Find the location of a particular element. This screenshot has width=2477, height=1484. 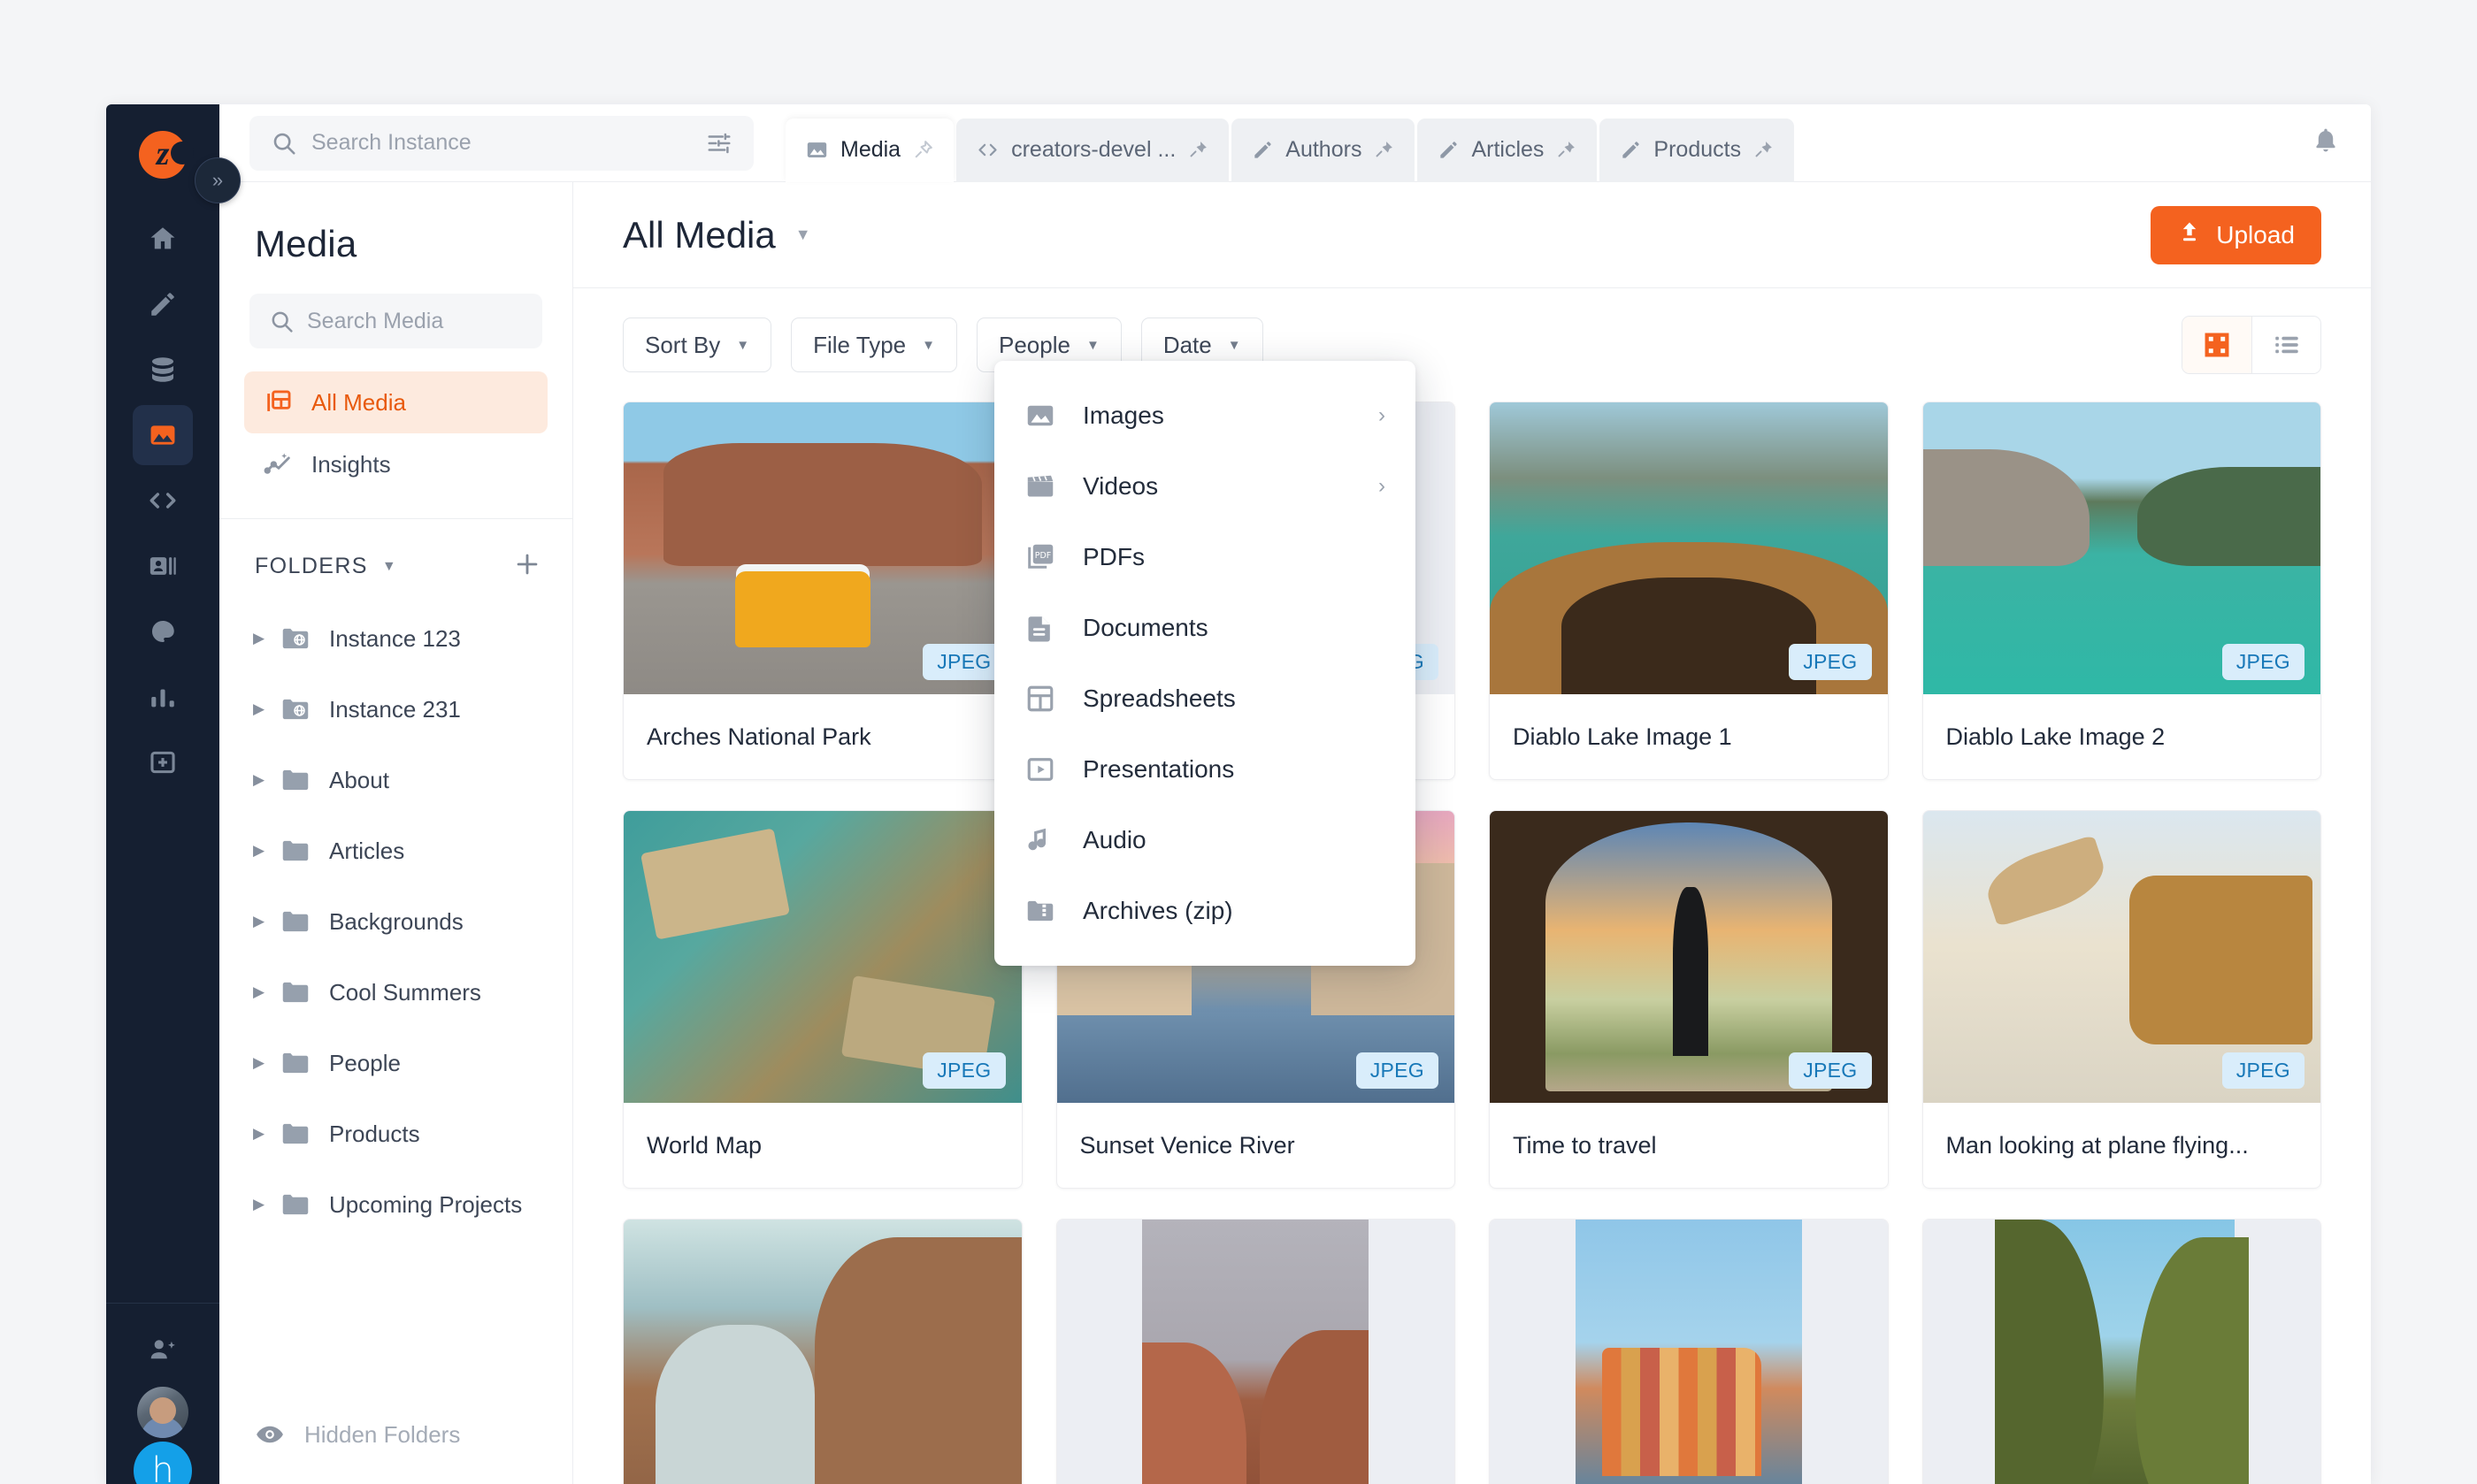

rail-item-contacts is located at coordinates (163, 566).